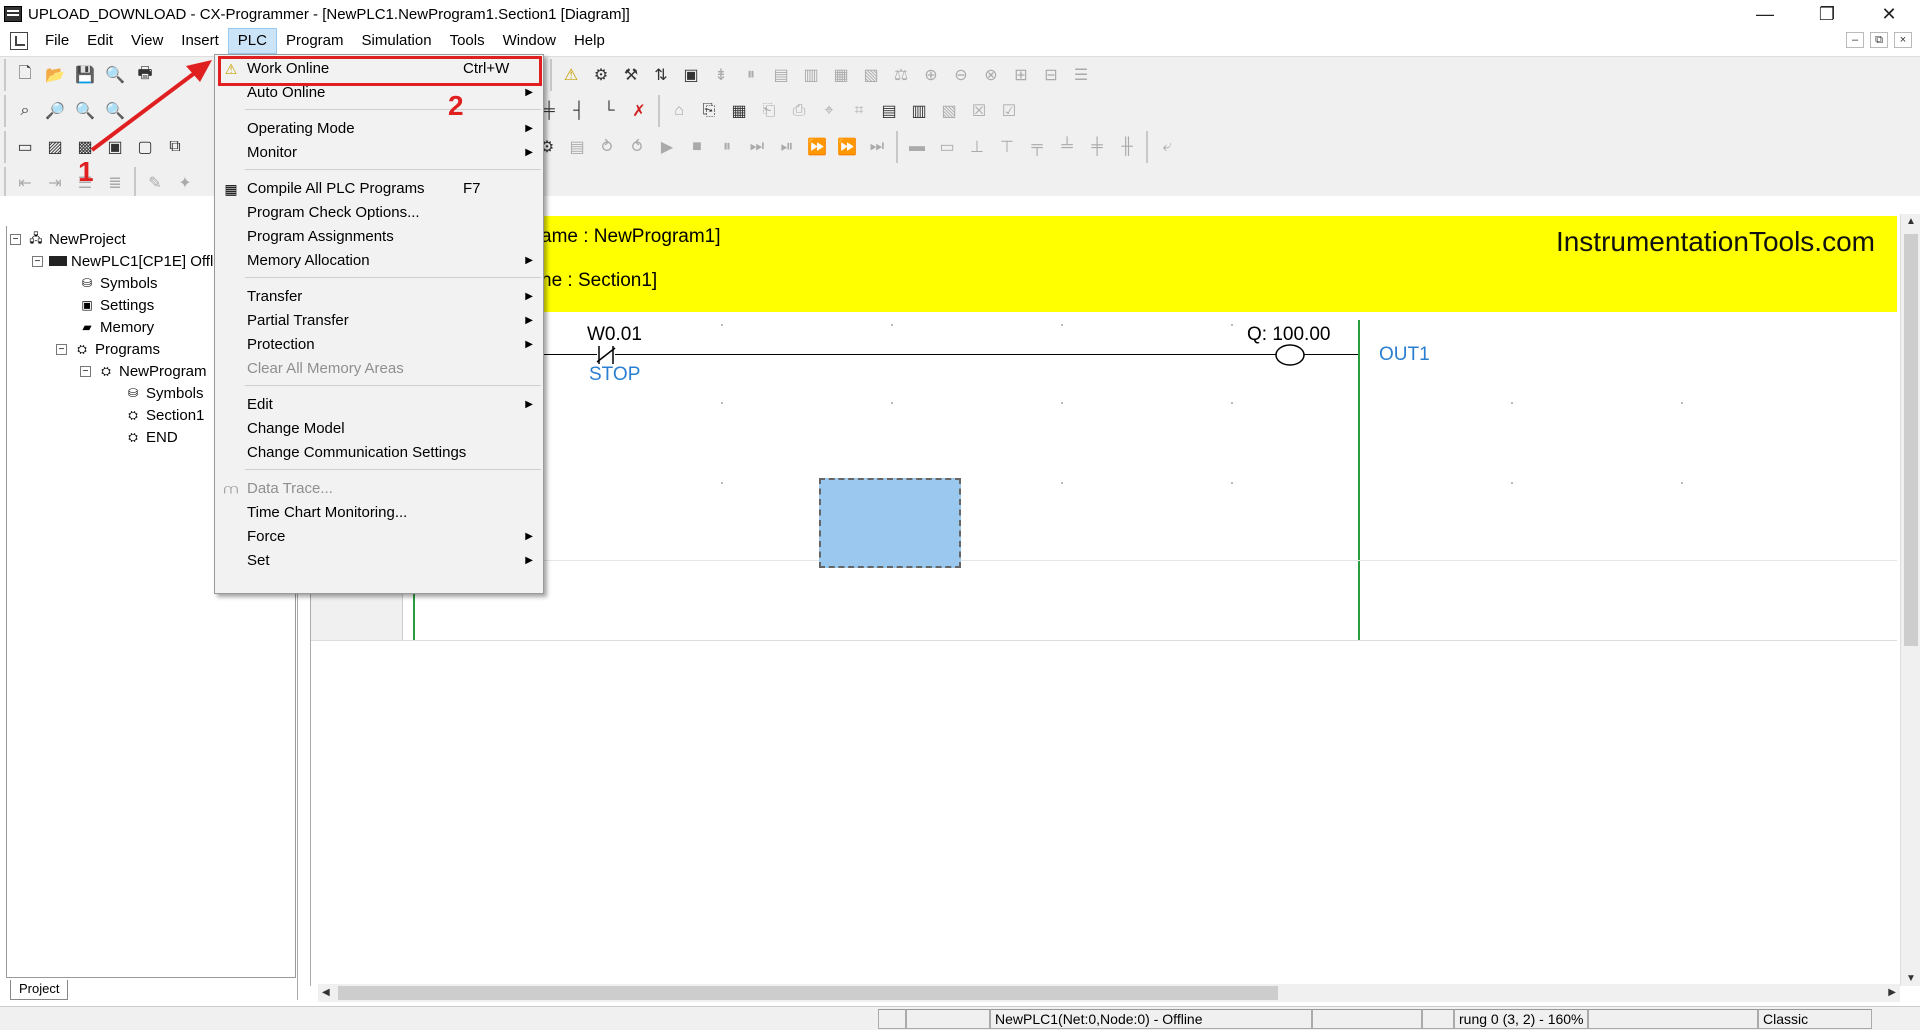 The width and height of the screenshot is (1920, 1030). I want to click on find-icon: ⌖, so click(829, 111).